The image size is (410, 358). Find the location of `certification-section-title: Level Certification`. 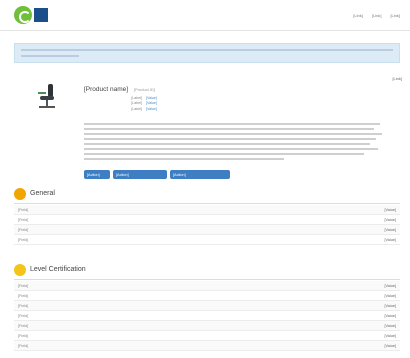

certification-section-title: Level Certification is located at coordinates (58, 269).